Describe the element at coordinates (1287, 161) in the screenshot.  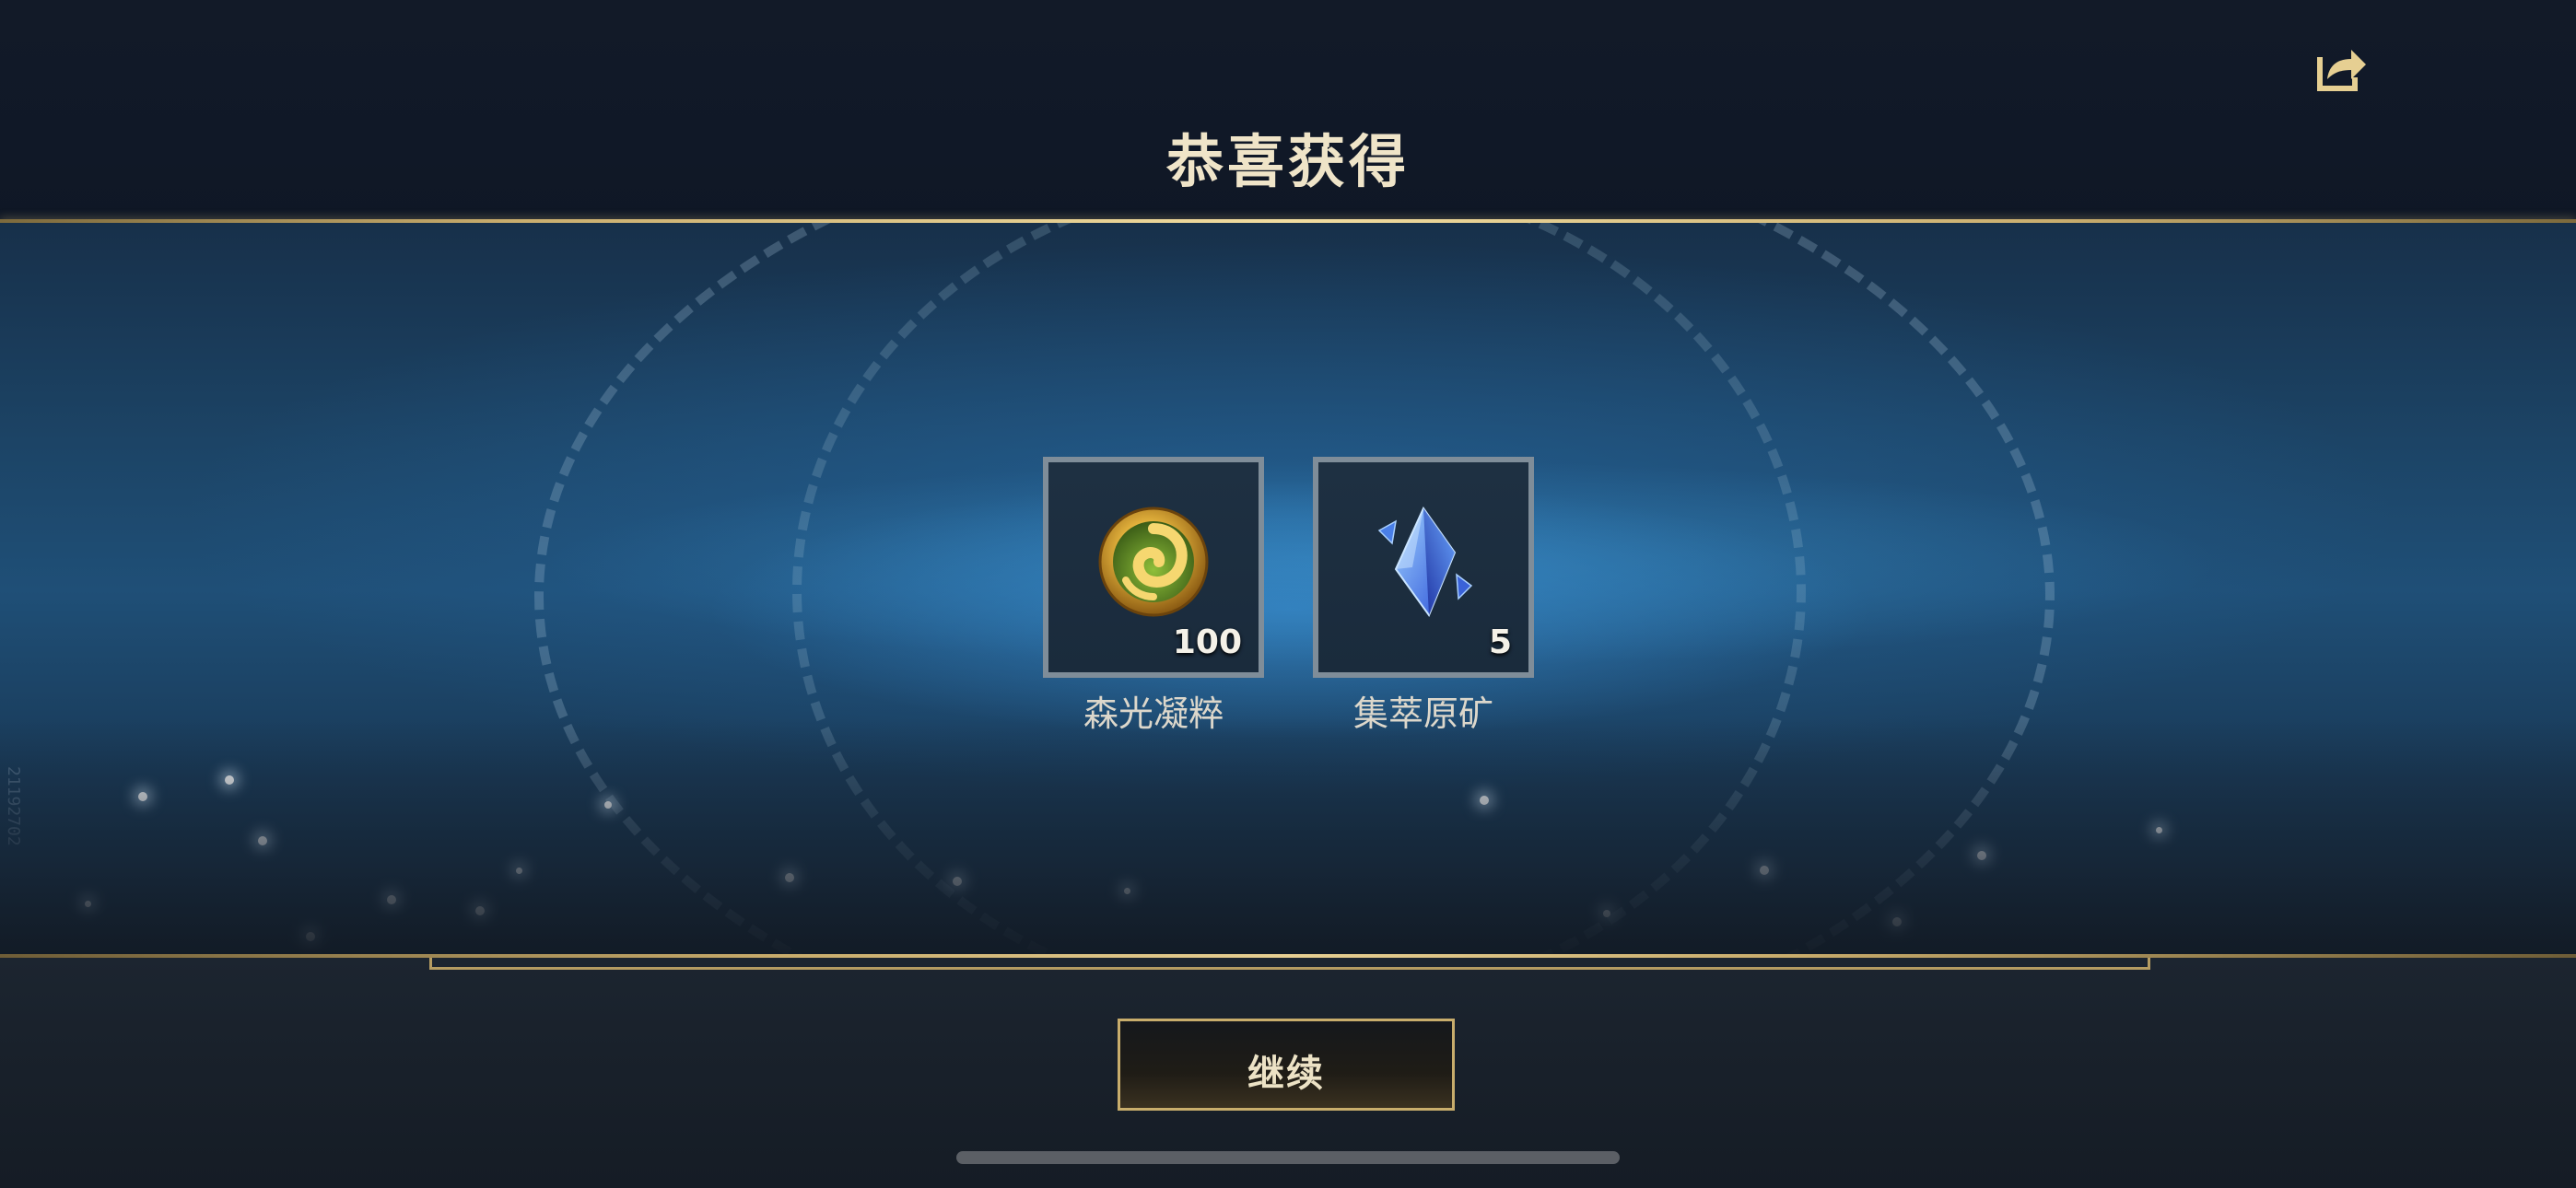
I see `page-title: 恭喜获得` at that location.